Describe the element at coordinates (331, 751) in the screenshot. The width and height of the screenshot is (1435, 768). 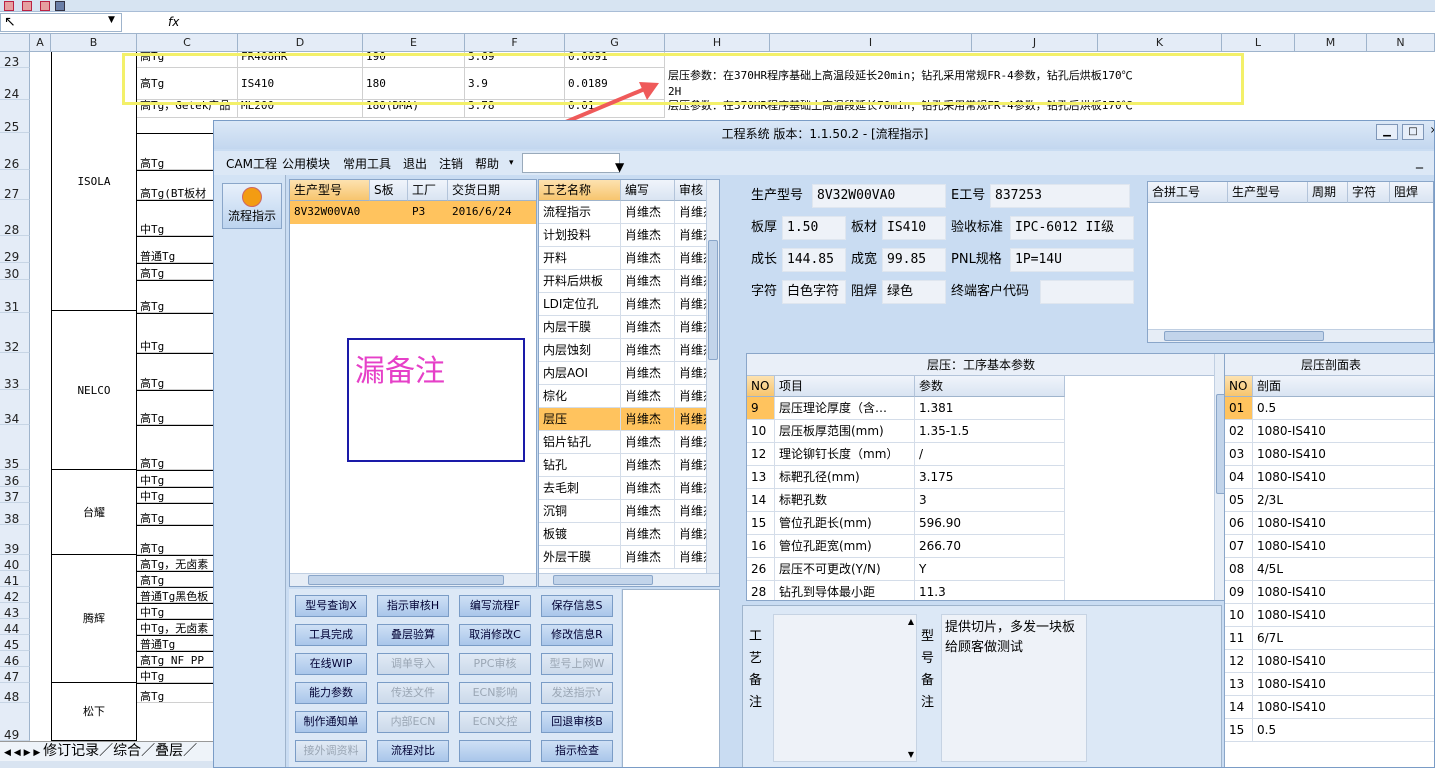
I see `action-button: 接外调资料` at that location.